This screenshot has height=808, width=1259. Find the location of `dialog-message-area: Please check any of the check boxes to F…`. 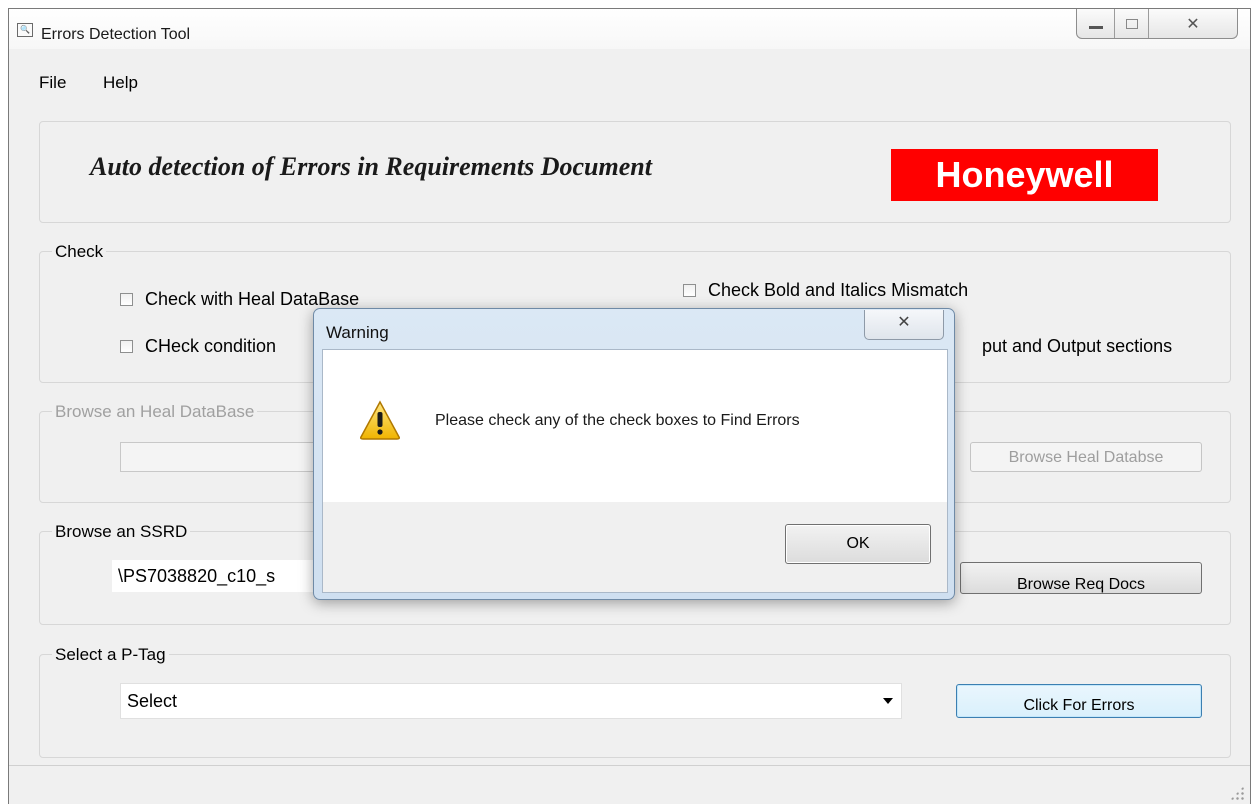

dialog-message-area: Please check any of the check boxes to F… is located at coordinates (635, 426).